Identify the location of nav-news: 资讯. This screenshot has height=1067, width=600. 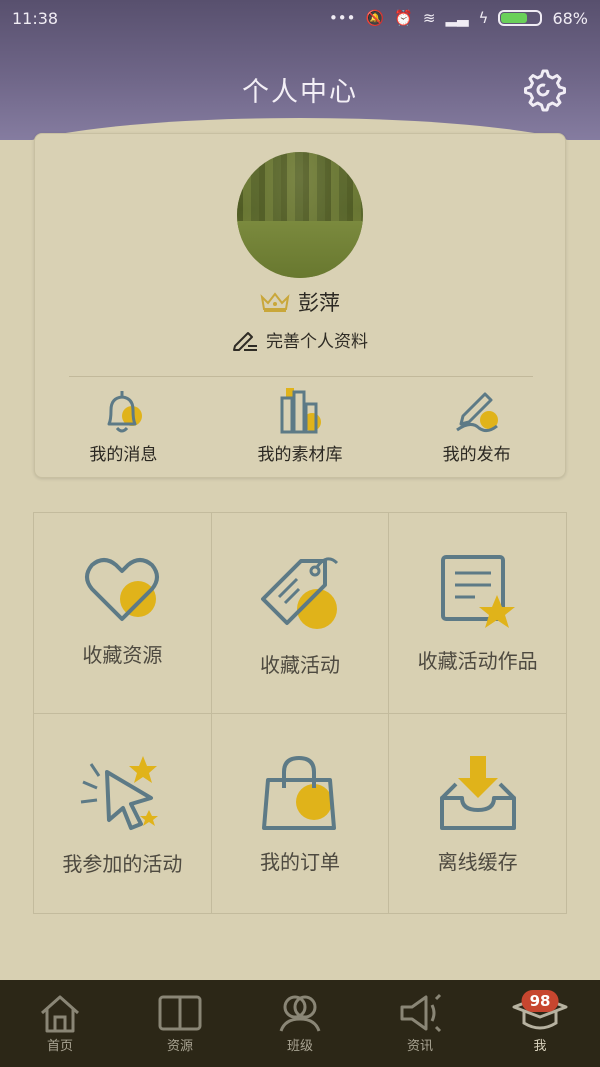
(420, 1023).